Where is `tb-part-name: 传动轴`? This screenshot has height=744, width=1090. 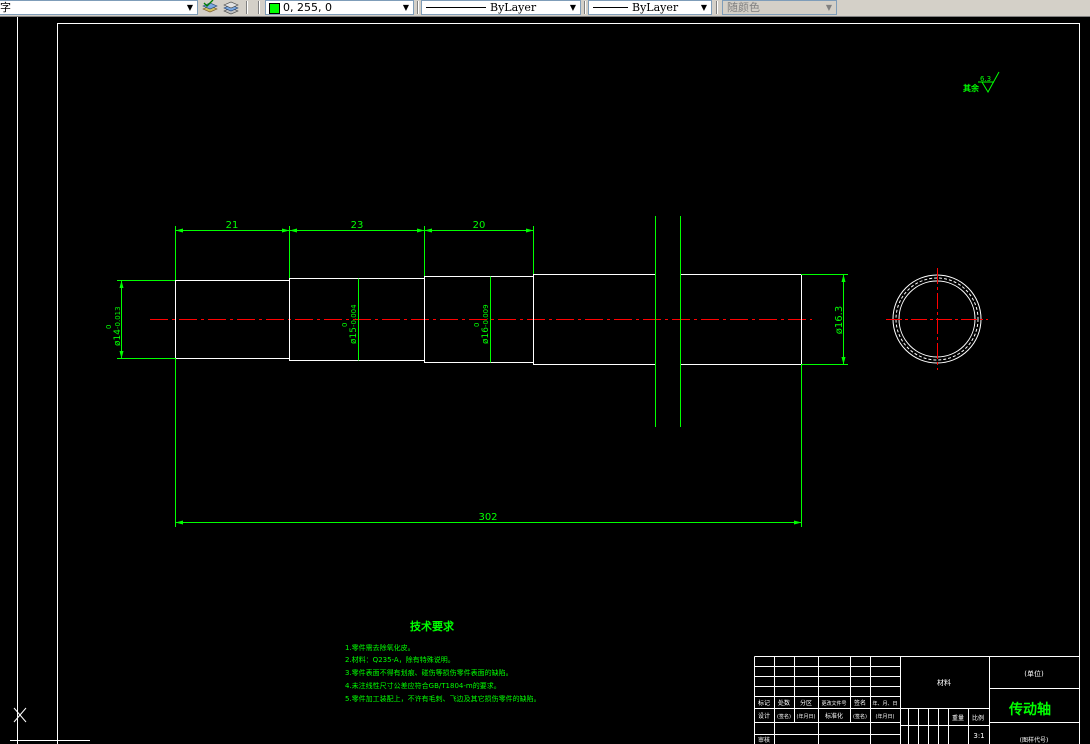 tb-part-name: 传动轴 is located at coordinates (1029, 709).